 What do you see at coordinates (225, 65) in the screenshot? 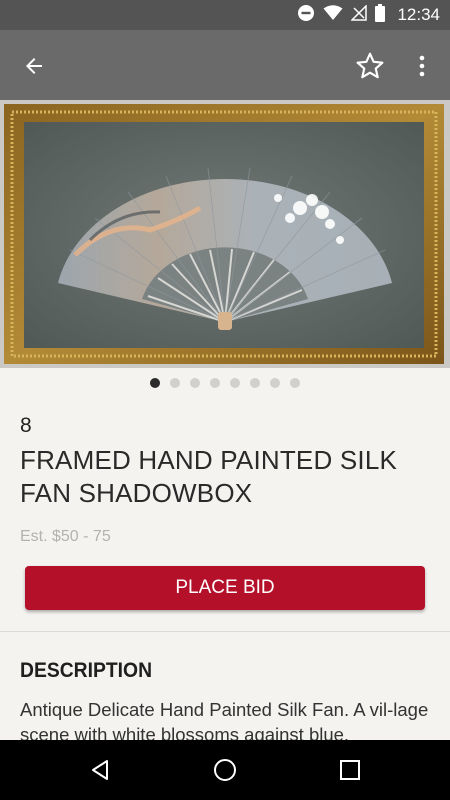
I see `app-bar` at bounding box center [225, 65].